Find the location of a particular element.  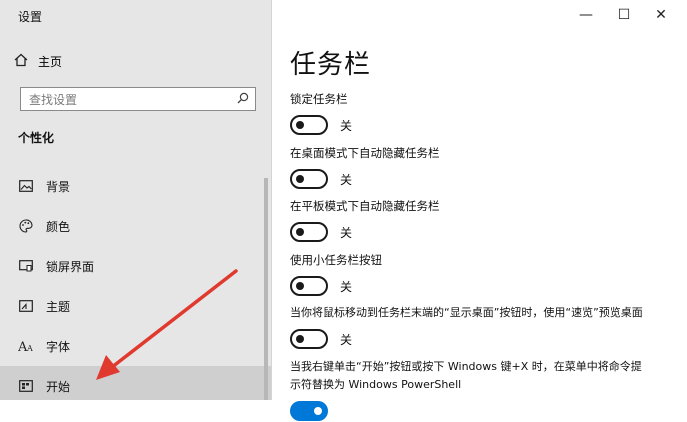

sidebar-item-label: 背景 is located at coordinates (58, 186).